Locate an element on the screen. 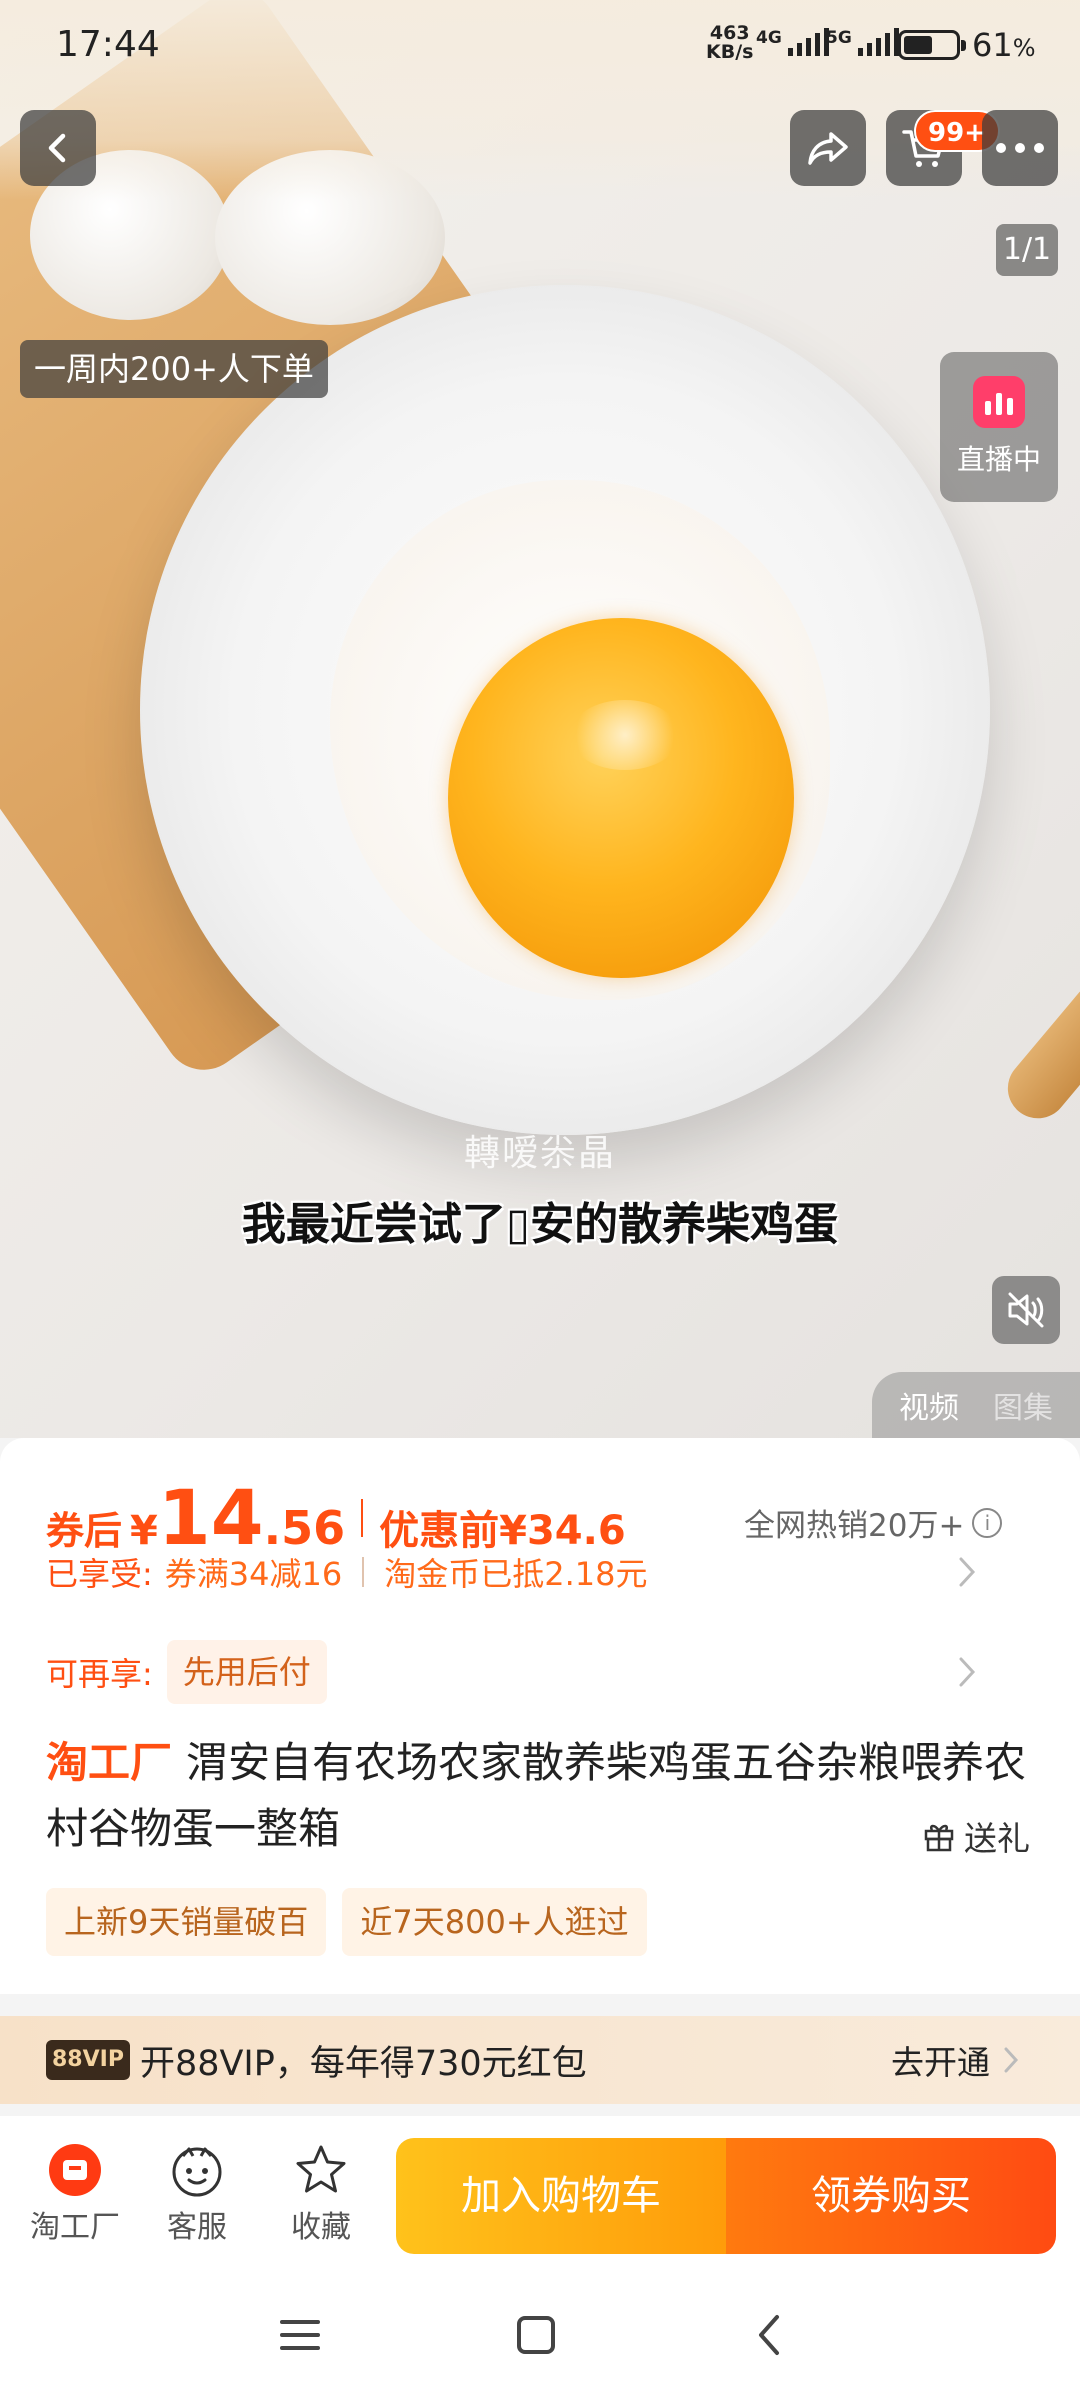 Image resolution: width=1080 pixels, height=2400 pixels. back-icon is located at coordinates (57, 148).